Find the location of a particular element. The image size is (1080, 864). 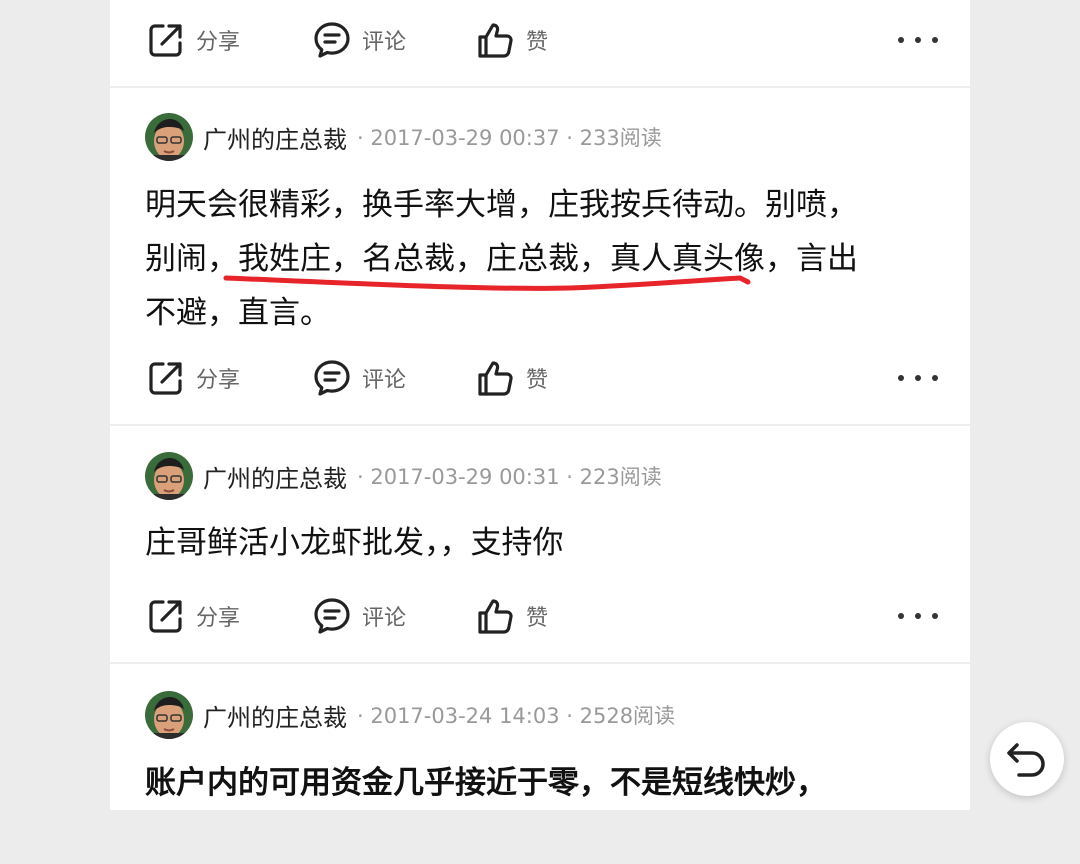

post-meta: · 2017-03-29 00:37 · 233阅读 is located at coordinates (509, 138).